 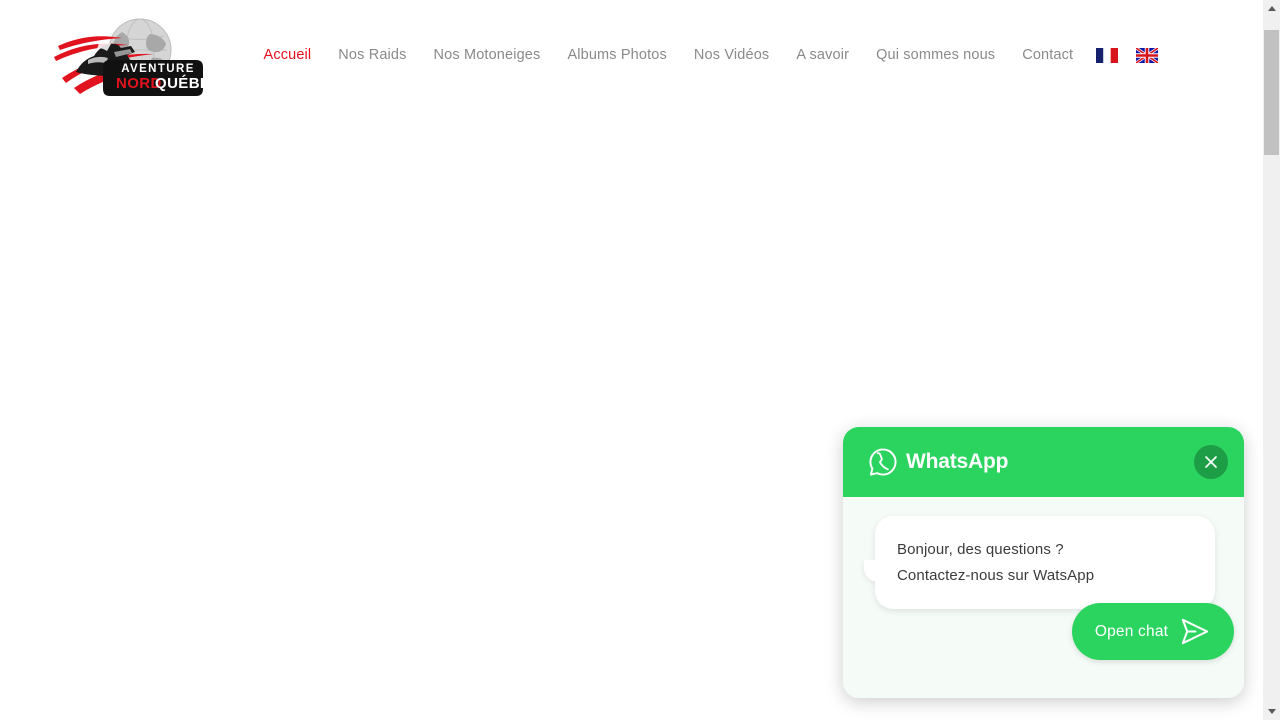 I want to click on flag-united-kingdom-icon, so click(x=1146, y=55).